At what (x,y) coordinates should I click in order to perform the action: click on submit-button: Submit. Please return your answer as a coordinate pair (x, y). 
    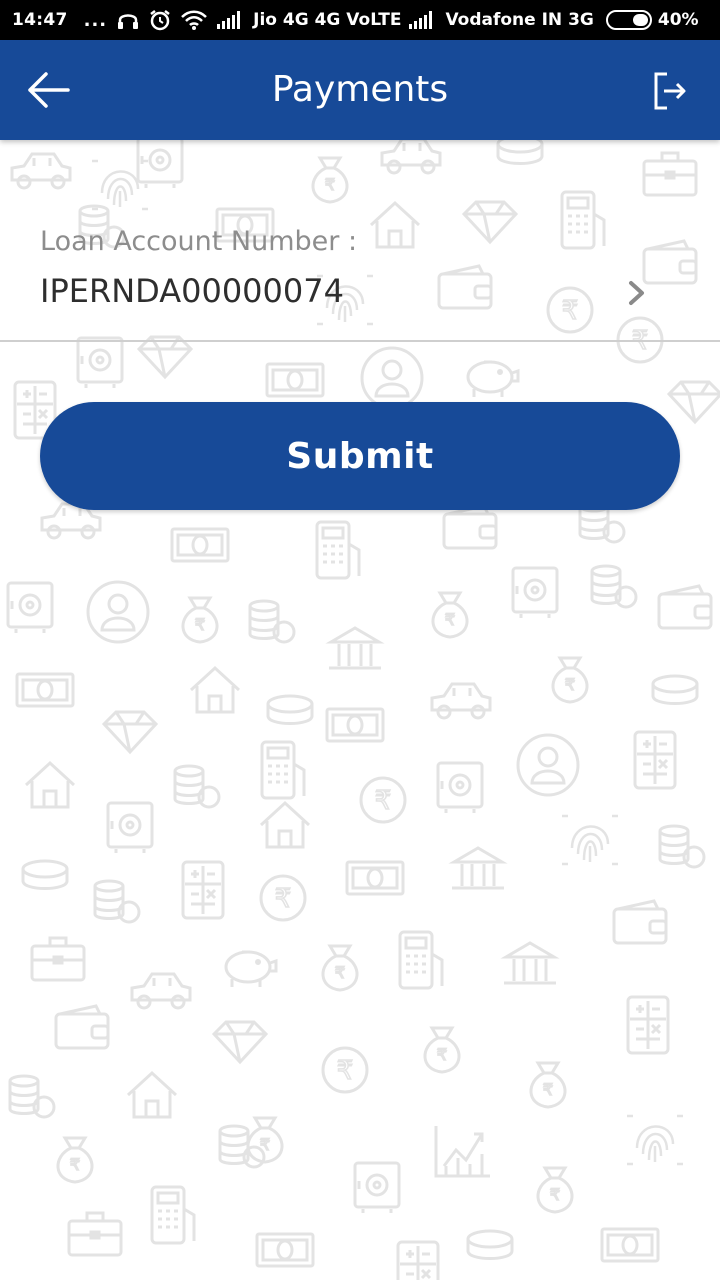
    Looking at the image, I should click on (360, 456).